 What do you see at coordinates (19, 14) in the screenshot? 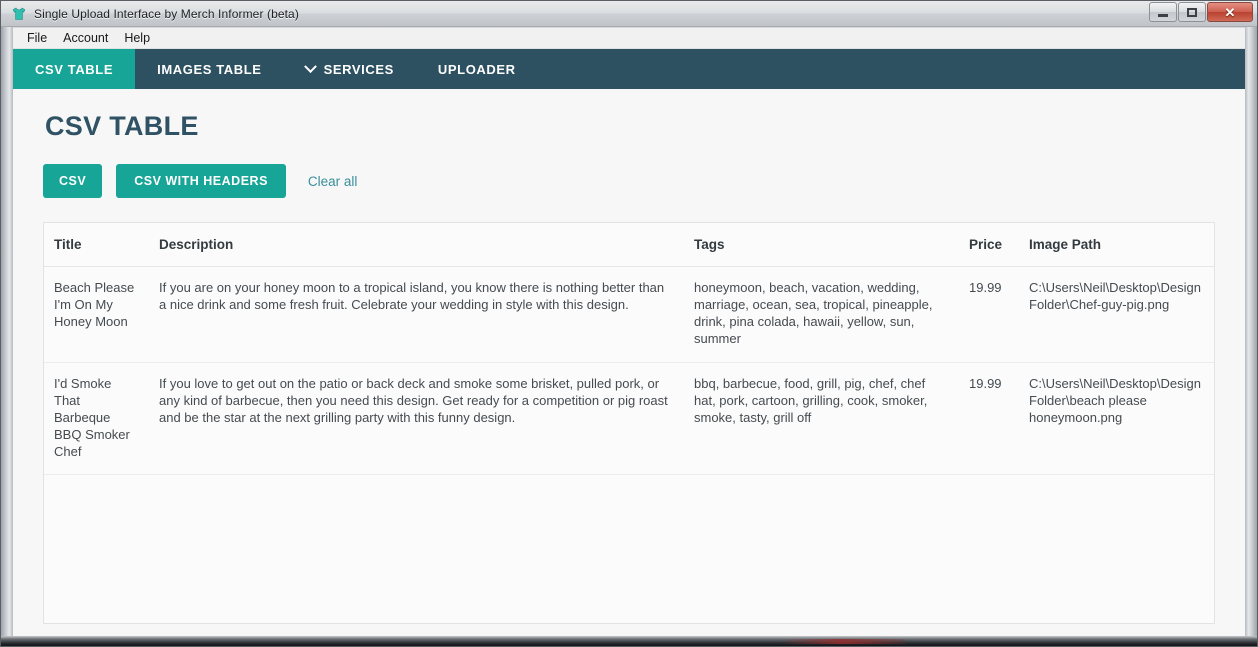
I see `tshirt-icon` at bounding box center [19, 14].